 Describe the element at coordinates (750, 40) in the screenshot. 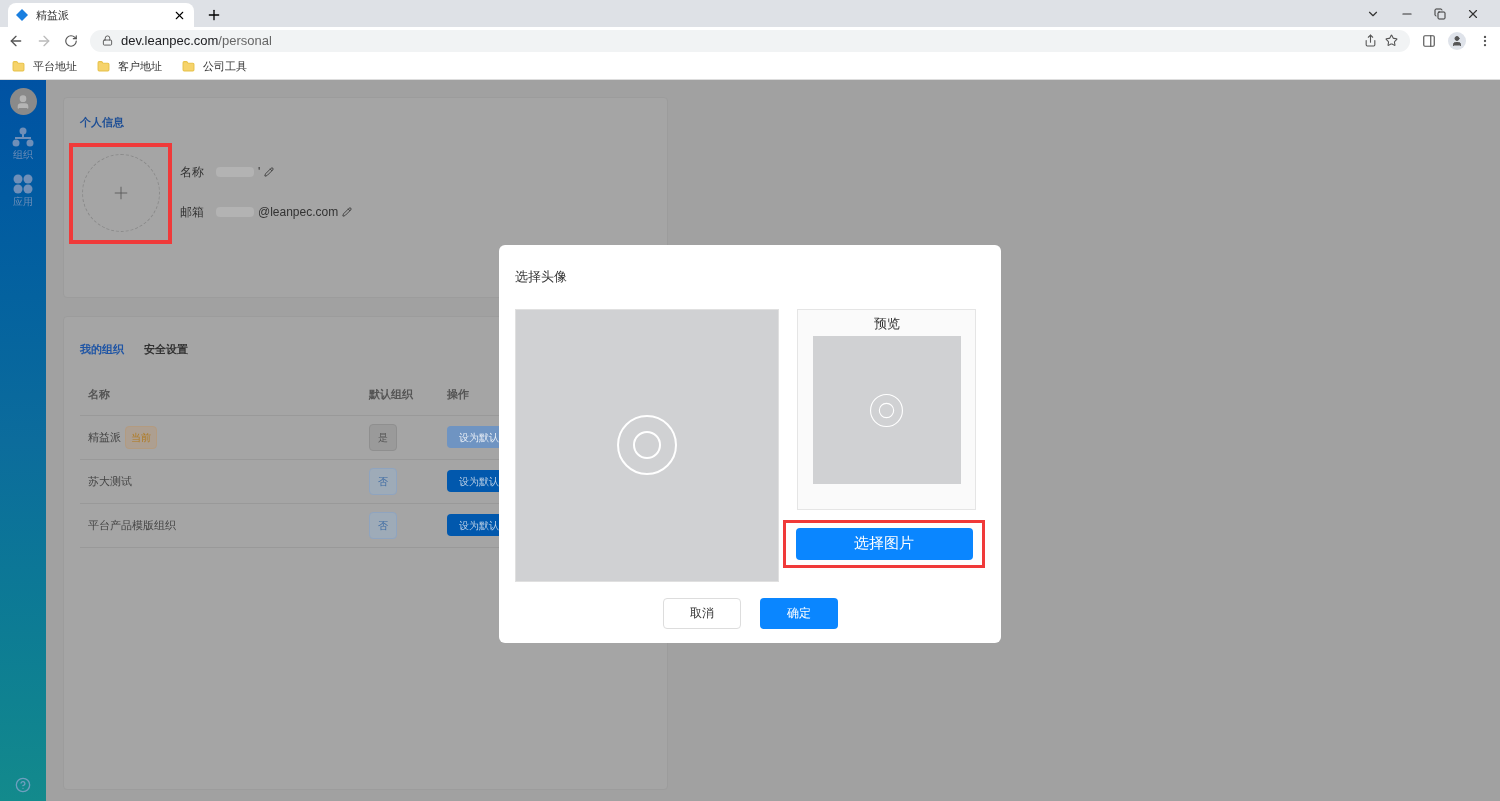

I see `address-bar: dev.leanpec.com/personal` at that location.